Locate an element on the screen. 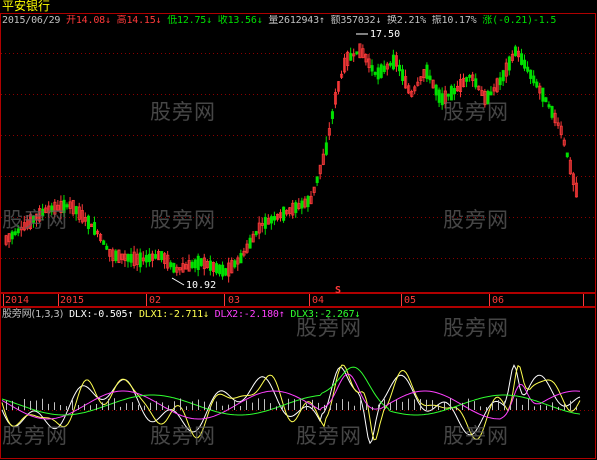 This screenshot has height=460, width=597. close-value: 13.56 is located at coordinates (242, 20).